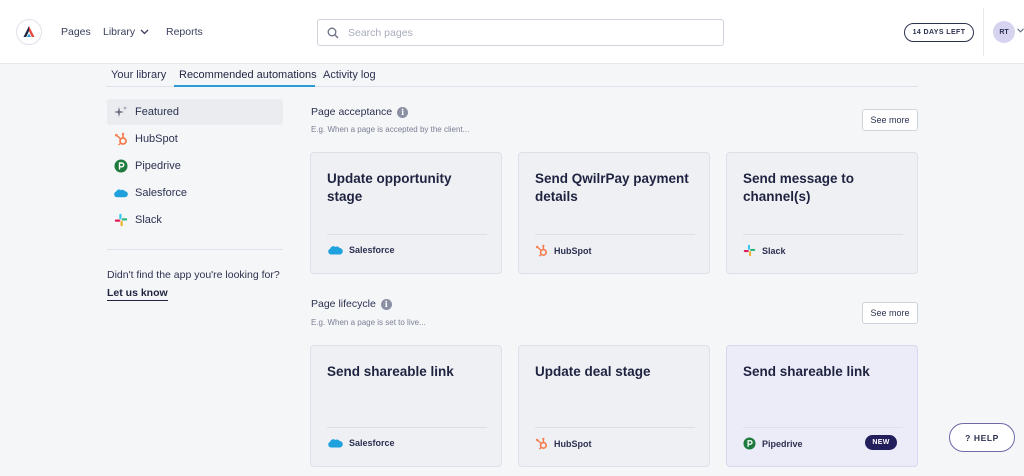 This screenshot has height=476, width=1024. I want to click on card-title: Send QwilrPay payment details, so click(612, 187).